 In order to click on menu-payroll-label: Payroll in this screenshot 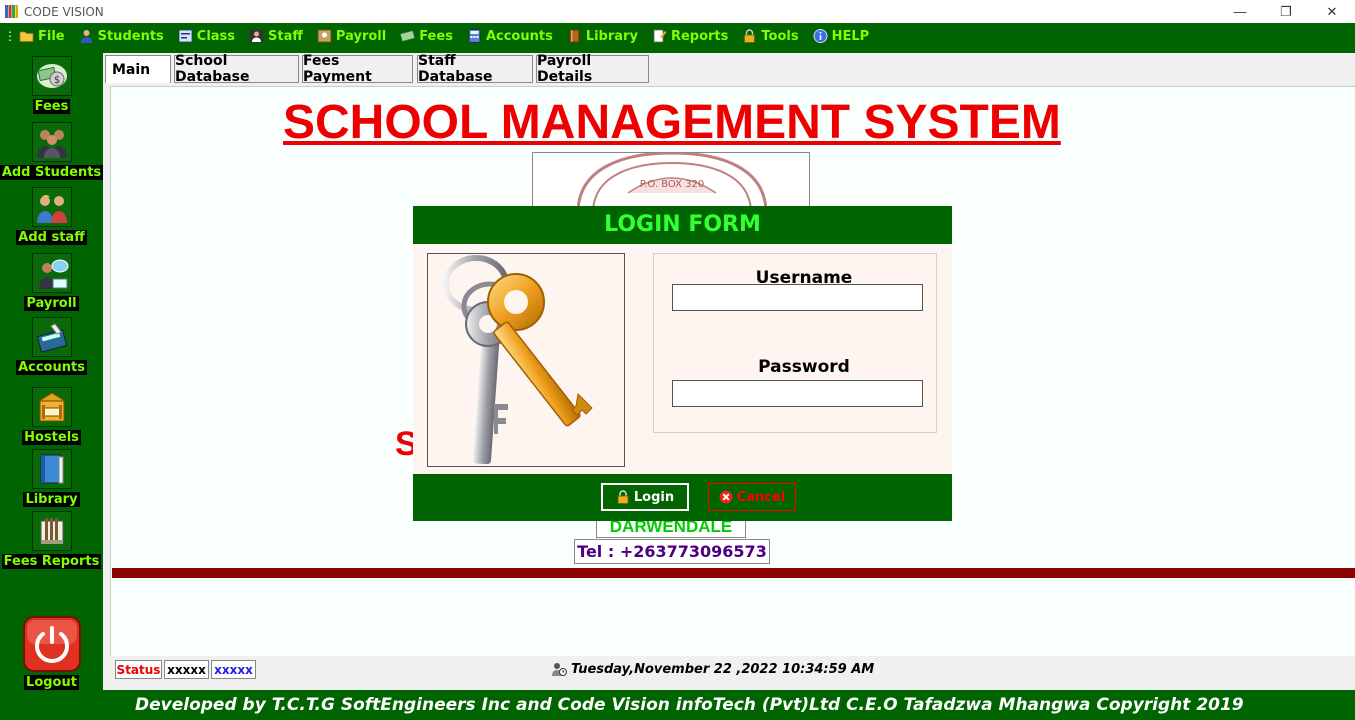, I will do `click(361, 36)`.